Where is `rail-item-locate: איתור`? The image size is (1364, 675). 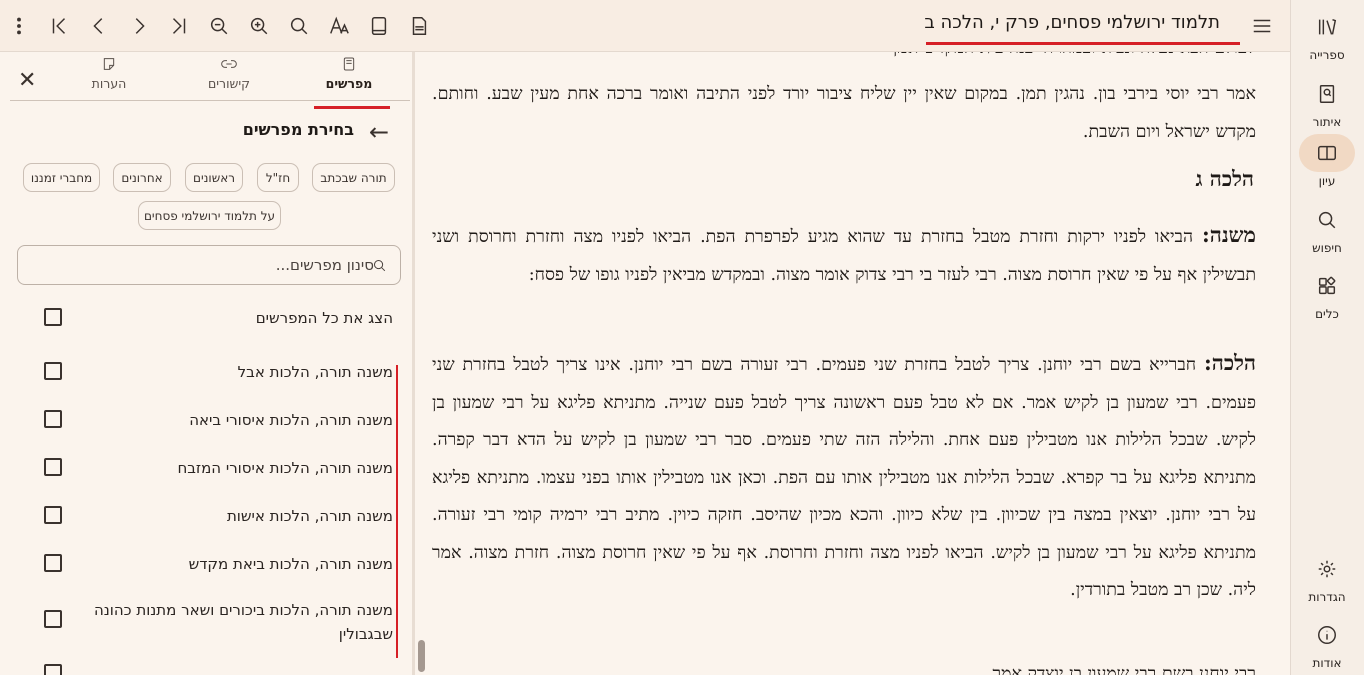 rail-item-locate: איתור is located at coordinates (1327, 105).